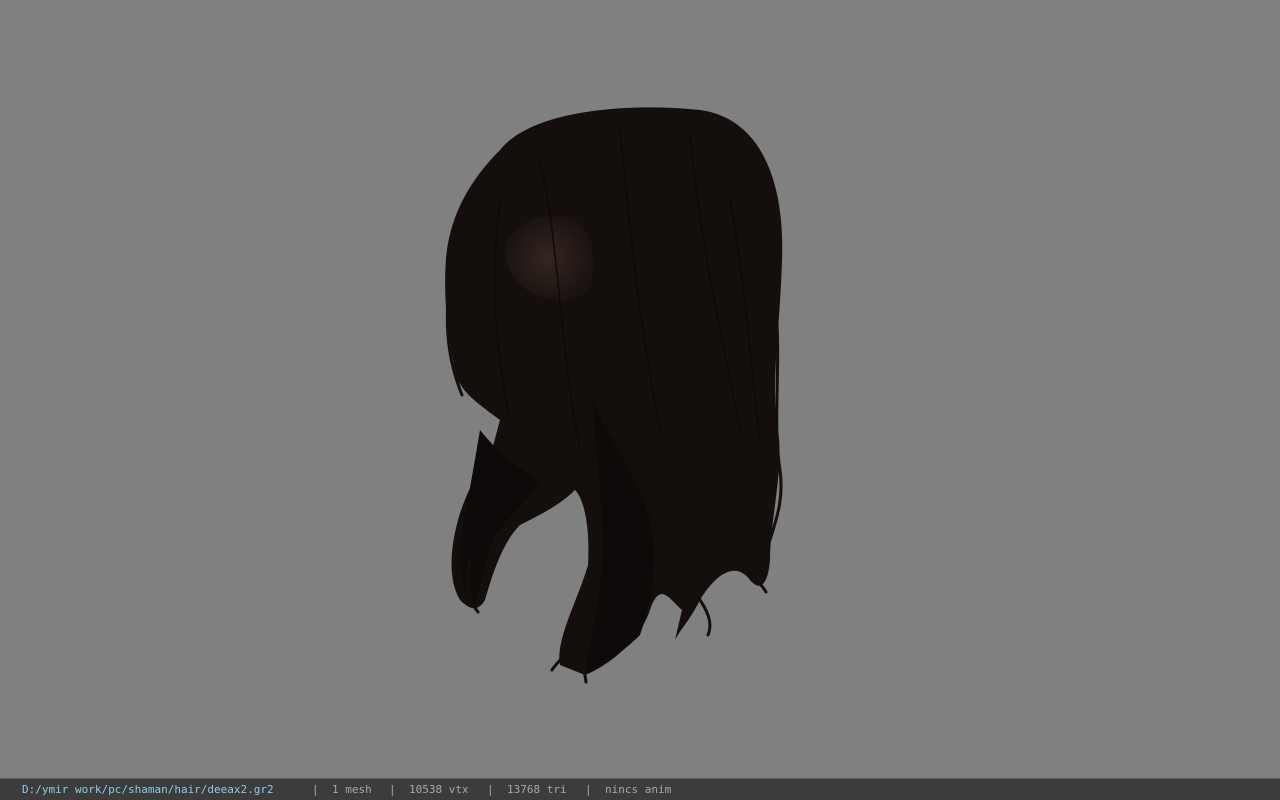 Image resolution: width=1280 pixels, height=800 pixels. I want to click on vertex-count: 10538 vtx, so click(439, 789).